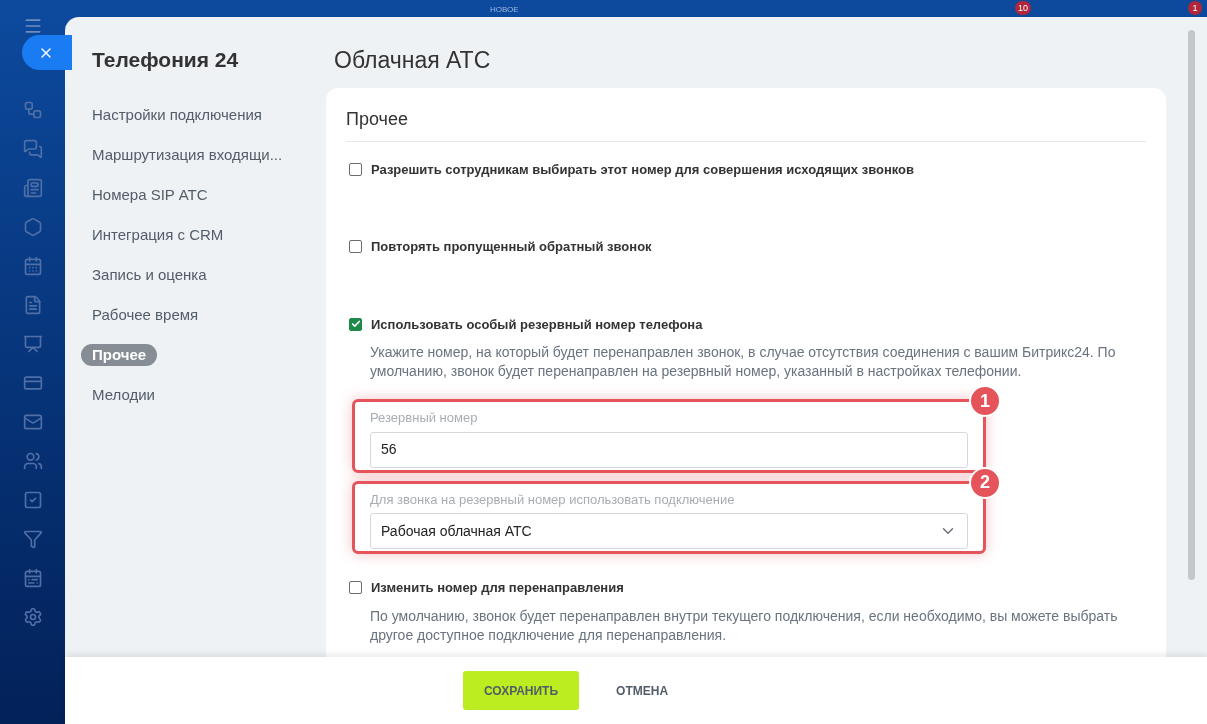  What do you see at coordinates (32, 617) in the screenshot?
I see `settings-icon` at bounding box center [32, 617].